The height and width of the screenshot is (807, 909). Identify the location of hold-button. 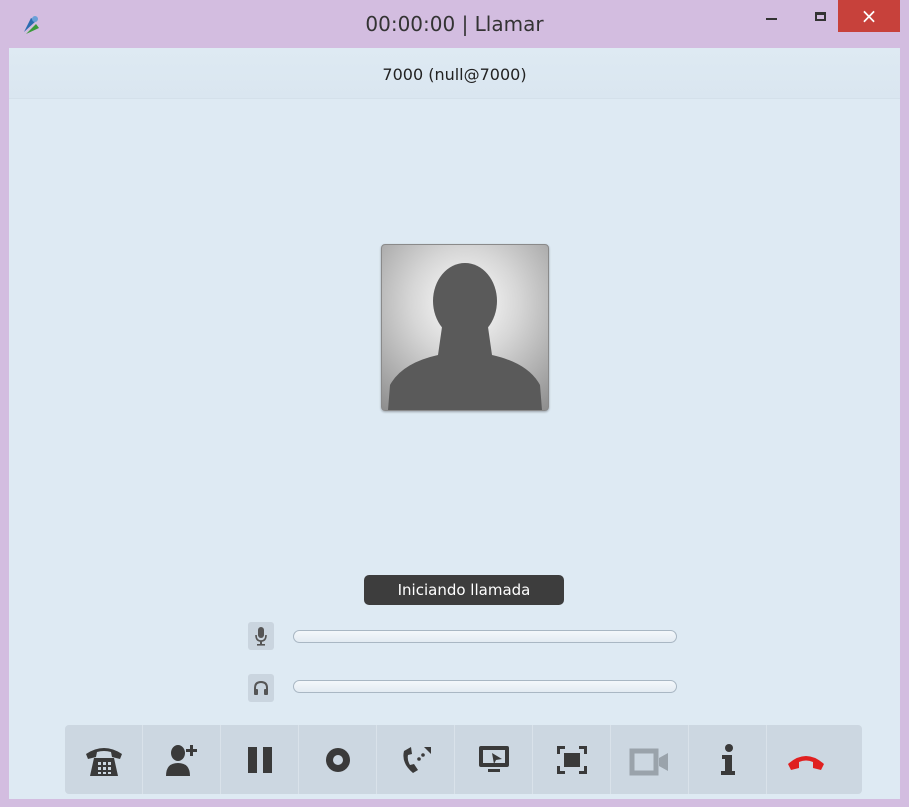
(260, 759).